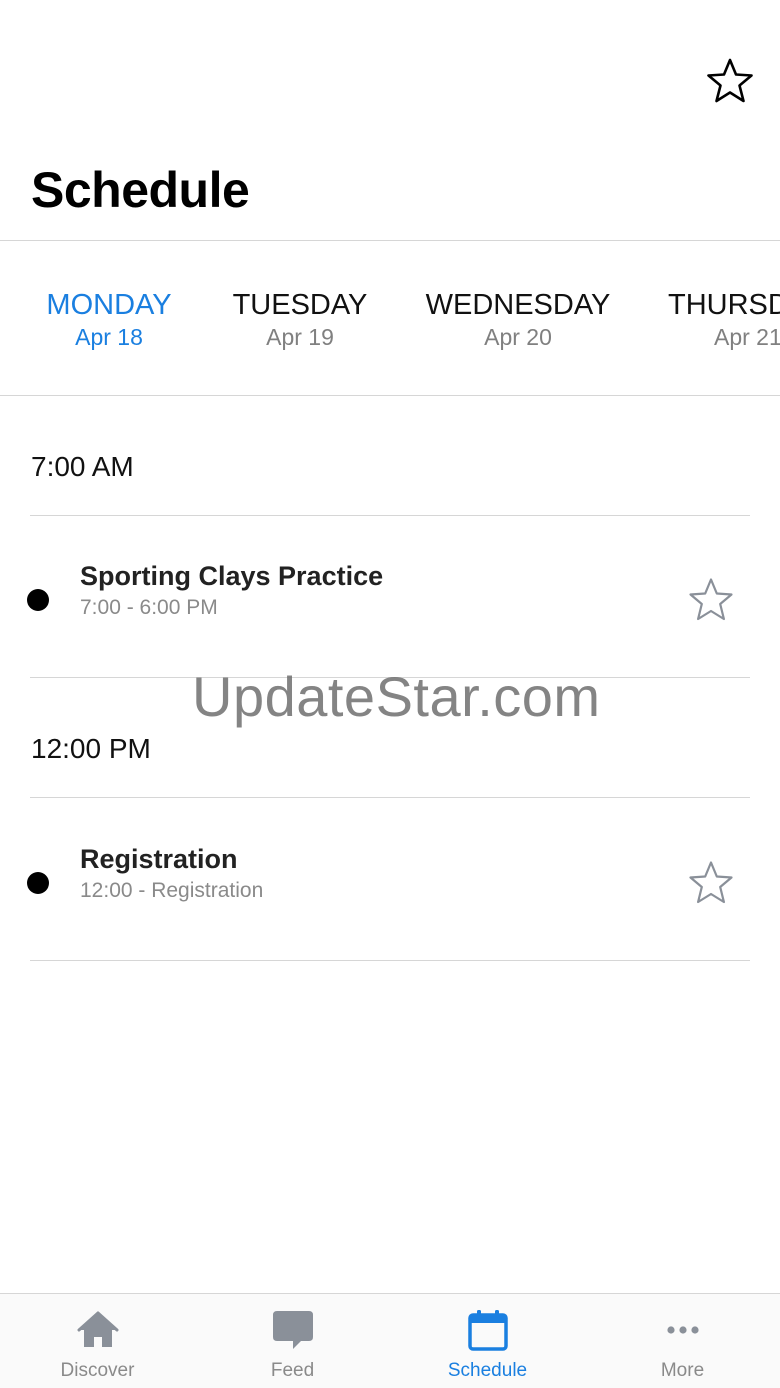 The width and height of the screenshot is (780, 1388). What do you see at coordinates (109, 337) in the screenshot?
I see `day-tab-date: Apr 18` at bounding box center [109, 337].